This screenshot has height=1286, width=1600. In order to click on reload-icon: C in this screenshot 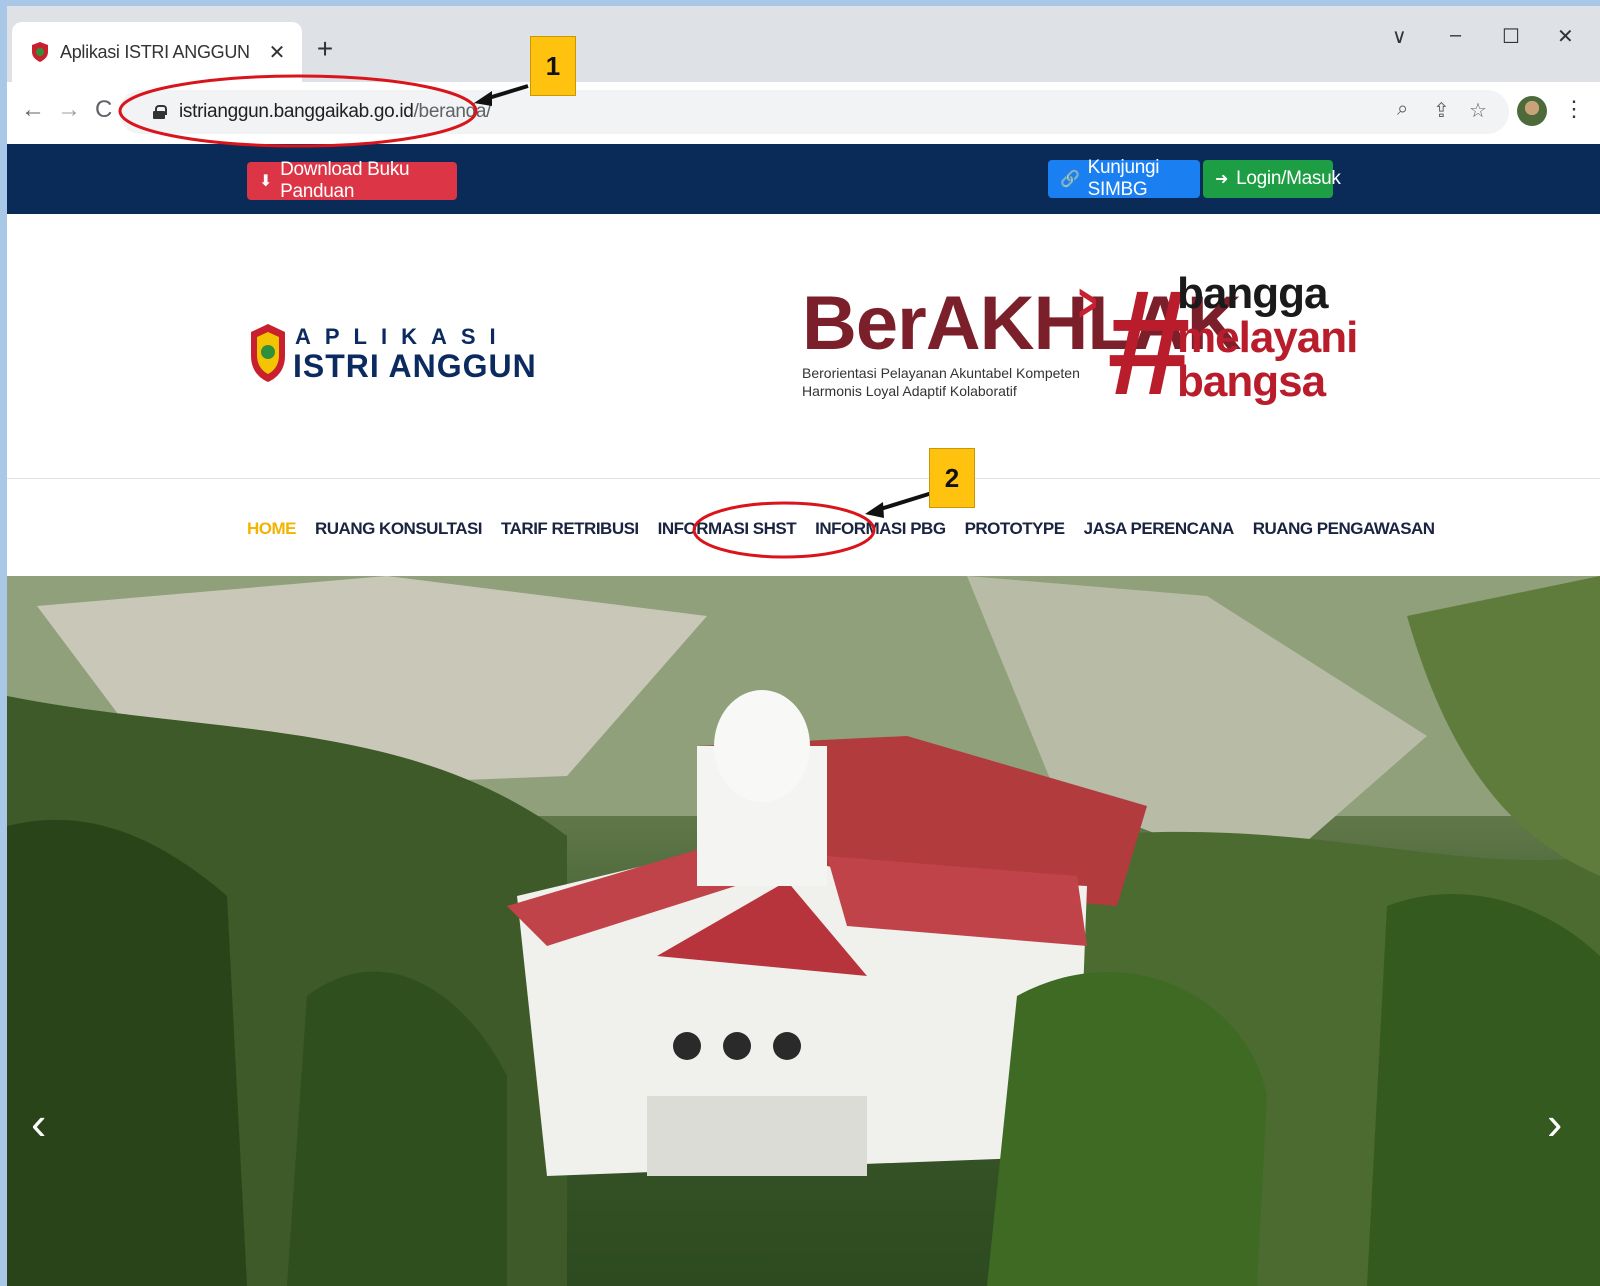, I will do `click(103, 110)`.